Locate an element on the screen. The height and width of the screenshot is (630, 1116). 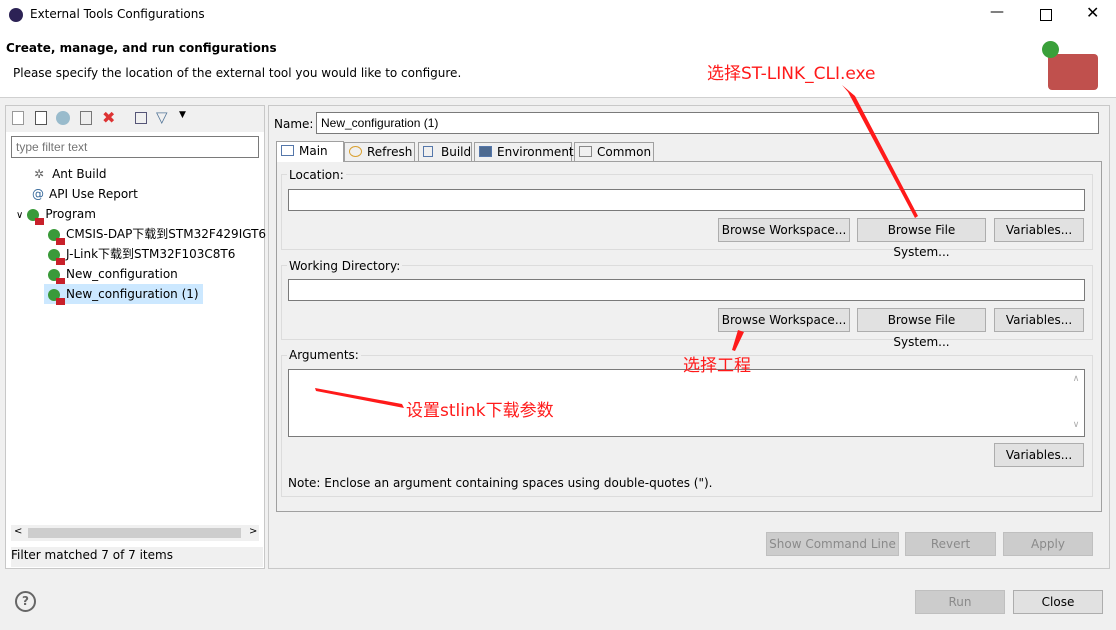
tab-main: Main is located at coordinates (310, 151).